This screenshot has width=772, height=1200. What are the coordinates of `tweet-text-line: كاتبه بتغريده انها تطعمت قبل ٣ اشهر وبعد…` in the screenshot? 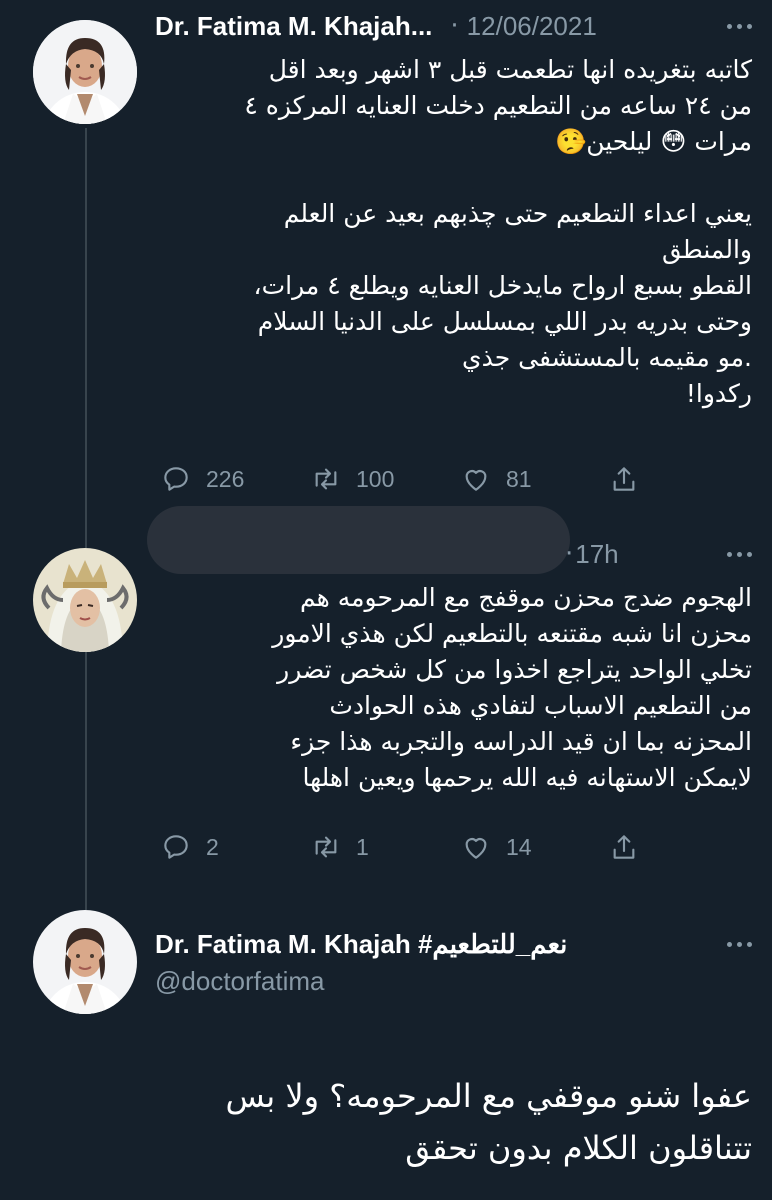 It's located at (510, 69).